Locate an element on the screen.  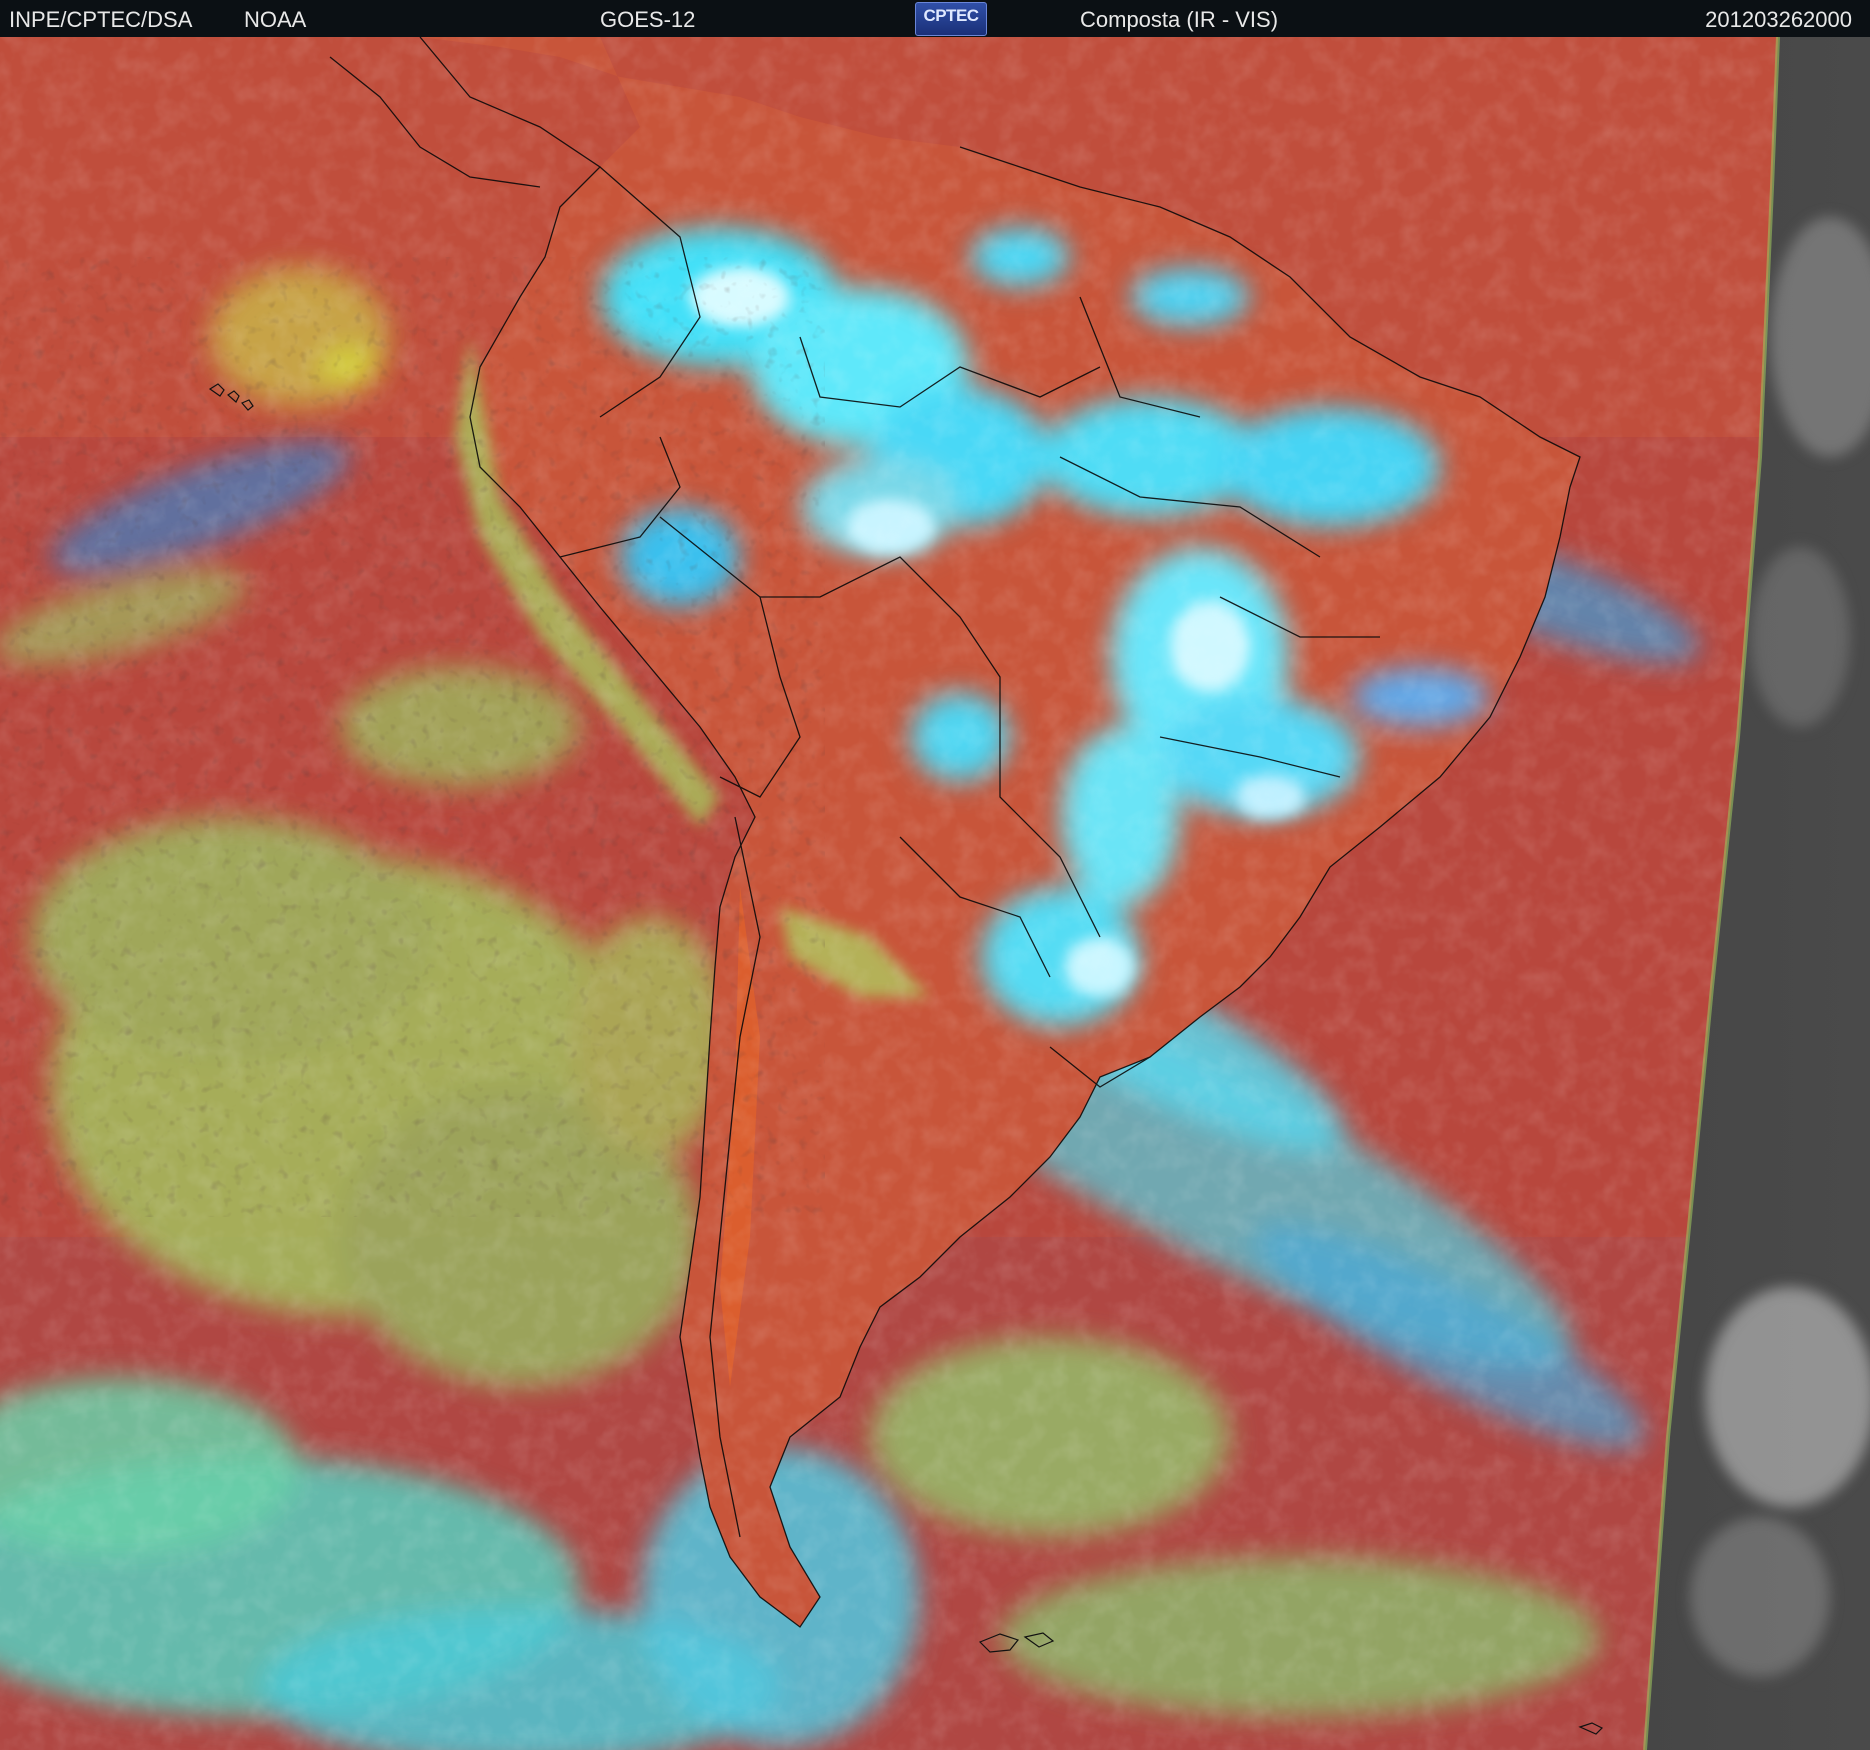
satellite-label: GOES-12 is located at coordinates (648, 19).